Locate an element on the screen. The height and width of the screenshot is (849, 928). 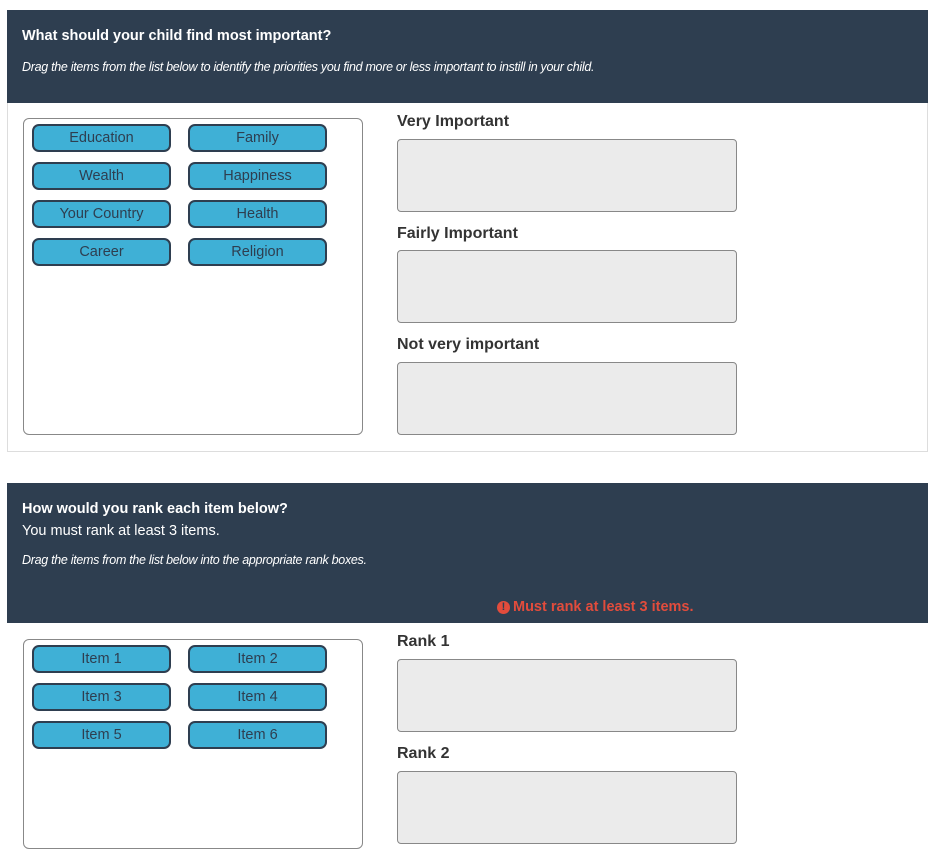
drag-item-3: Item 3 is located at coordinates (101, 697).